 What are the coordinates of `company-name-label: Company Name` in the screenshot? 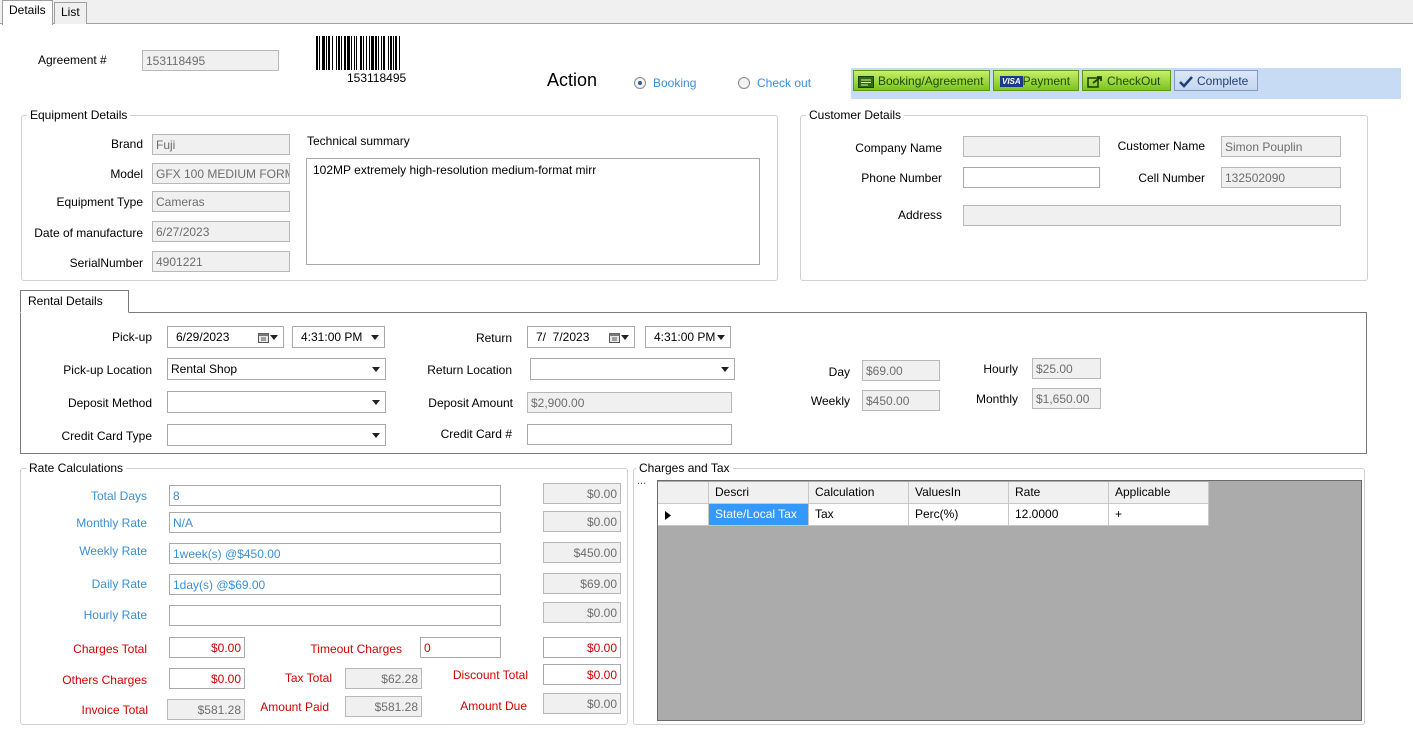 It's located at (898, 148).